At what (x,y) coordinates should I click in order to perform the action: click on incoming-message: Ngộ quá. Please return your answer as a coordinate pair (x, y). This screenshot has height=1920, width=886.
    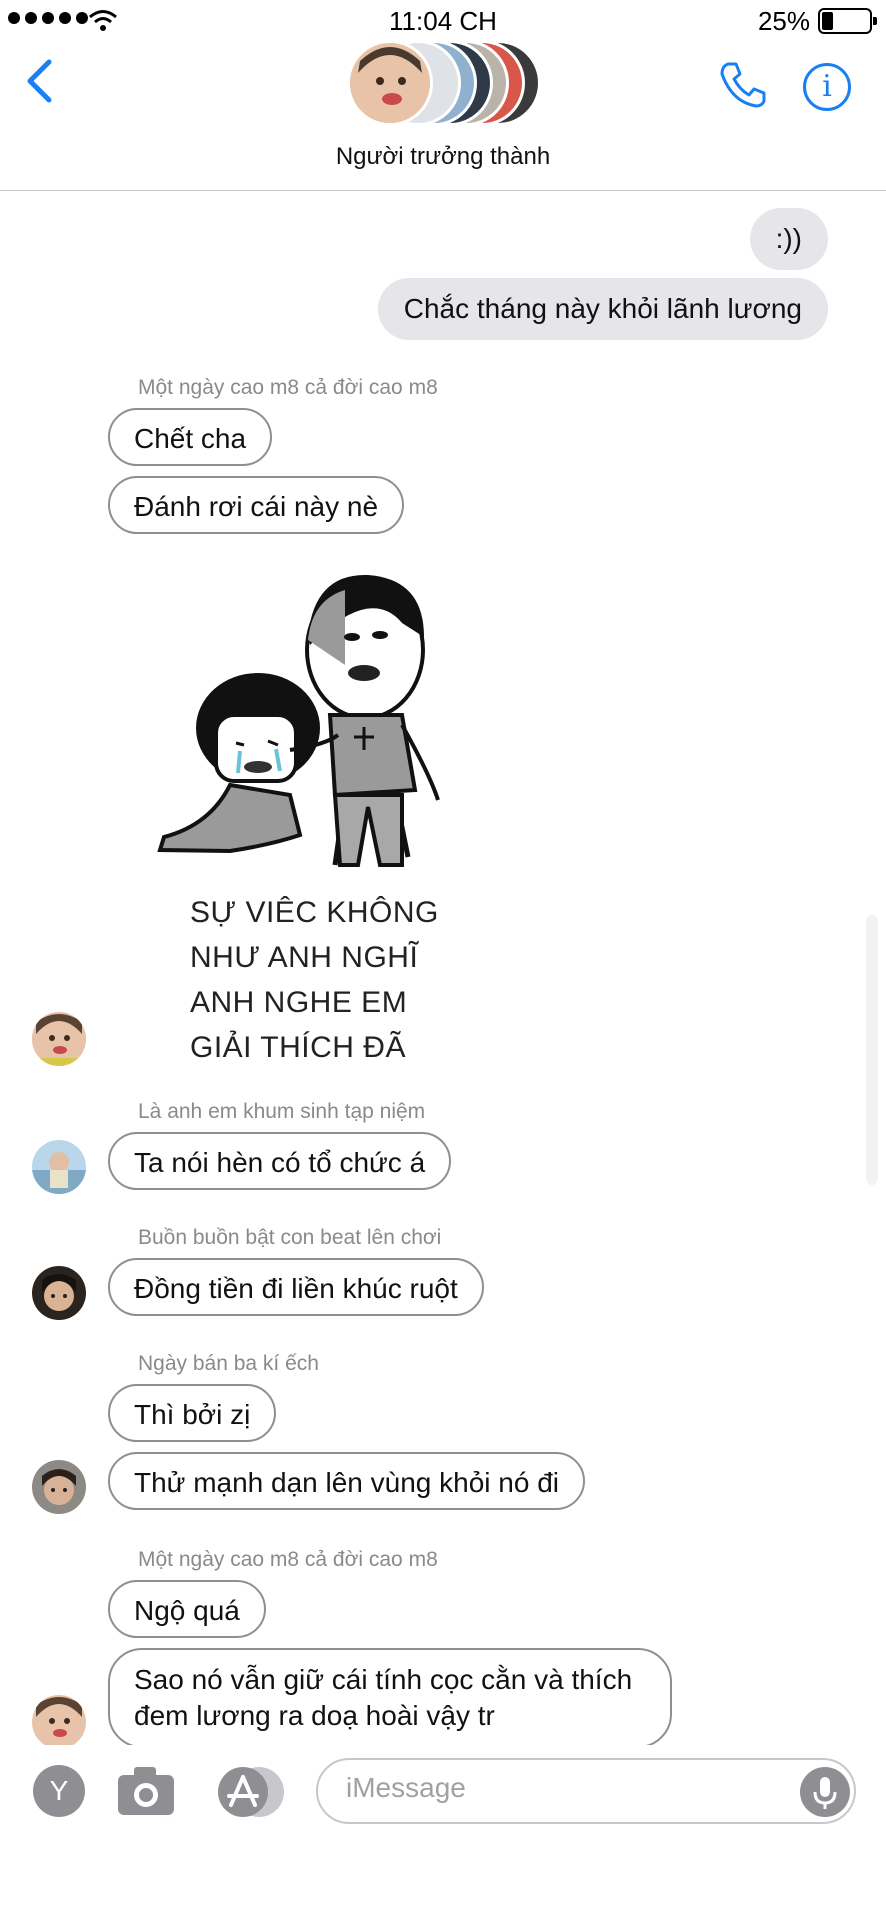
    Looking at the image, I should click on (187, 1609).